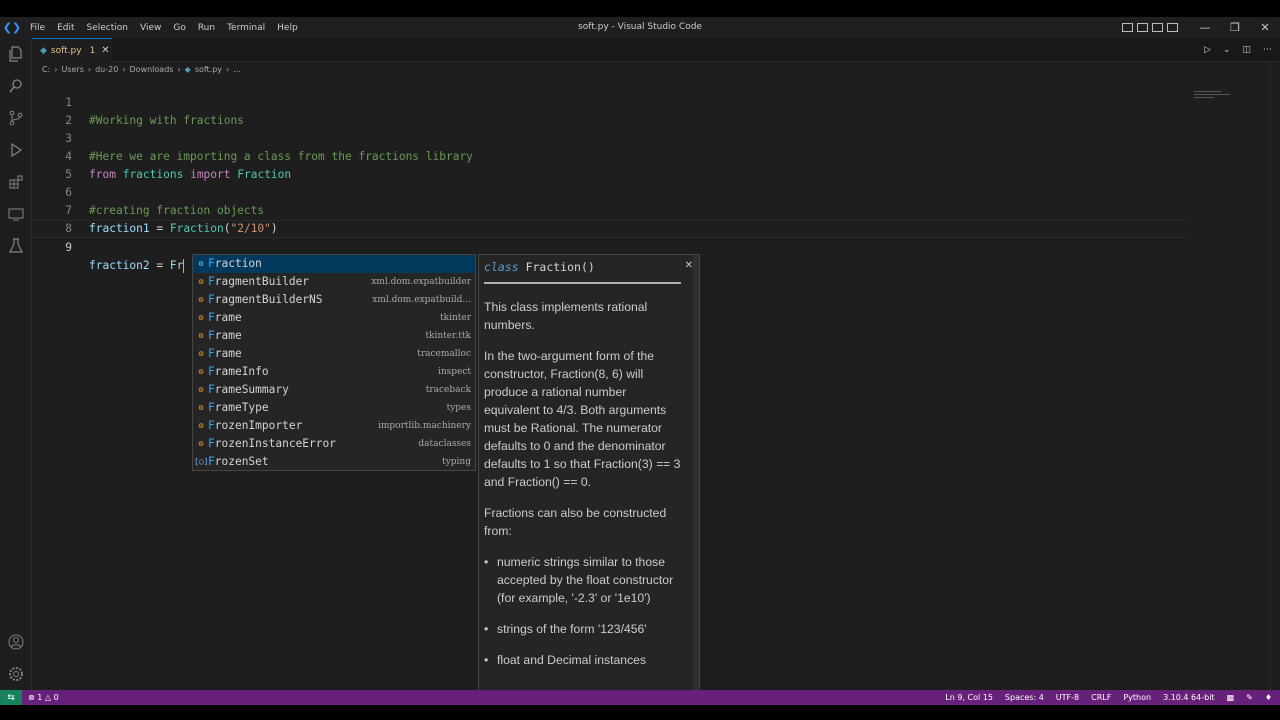 The height and width of the screenshot is (720, 1280). What do you see at coordinates (72, 69) in the screenshot?
I see `breadcrumb-users: Users` at bounding box center [72, 69].